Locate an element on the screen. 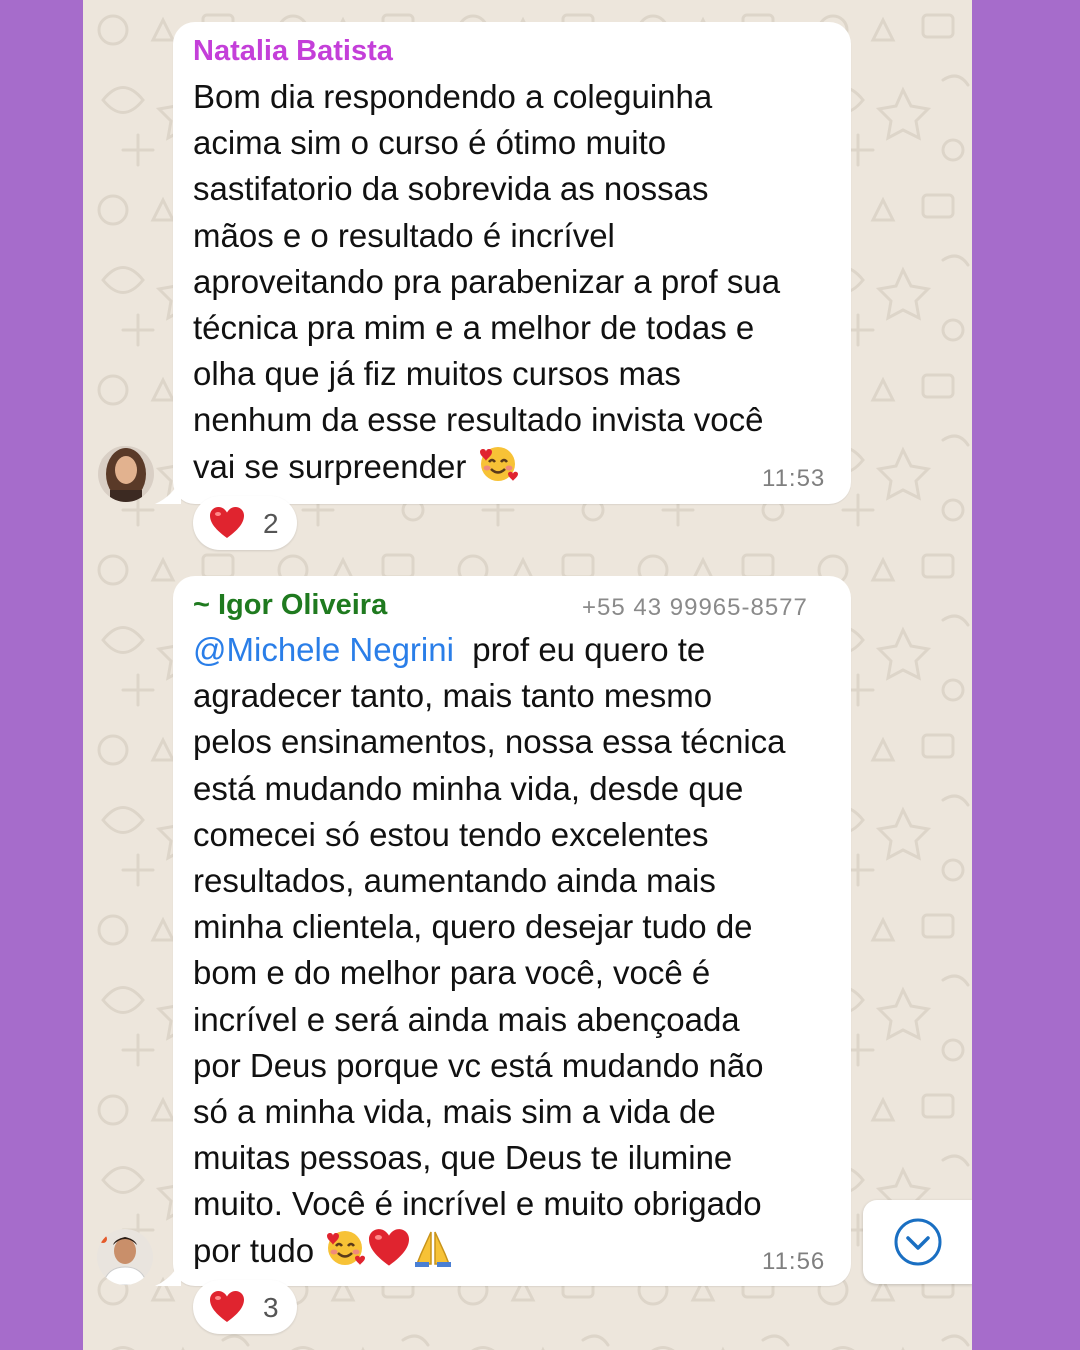 The image size is (1080, 1350). message-line: está mudando minha vida, desde que is located at coordinates (468, 788).